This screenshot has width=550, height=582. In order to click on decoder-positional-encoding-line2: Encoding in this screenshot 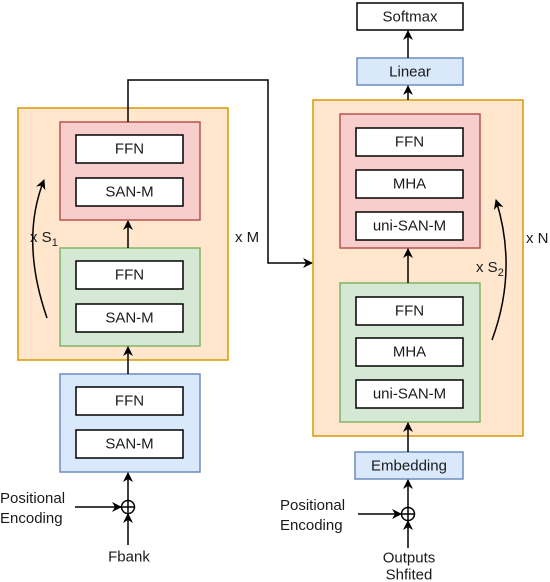, I will do `click(311, 525)`.